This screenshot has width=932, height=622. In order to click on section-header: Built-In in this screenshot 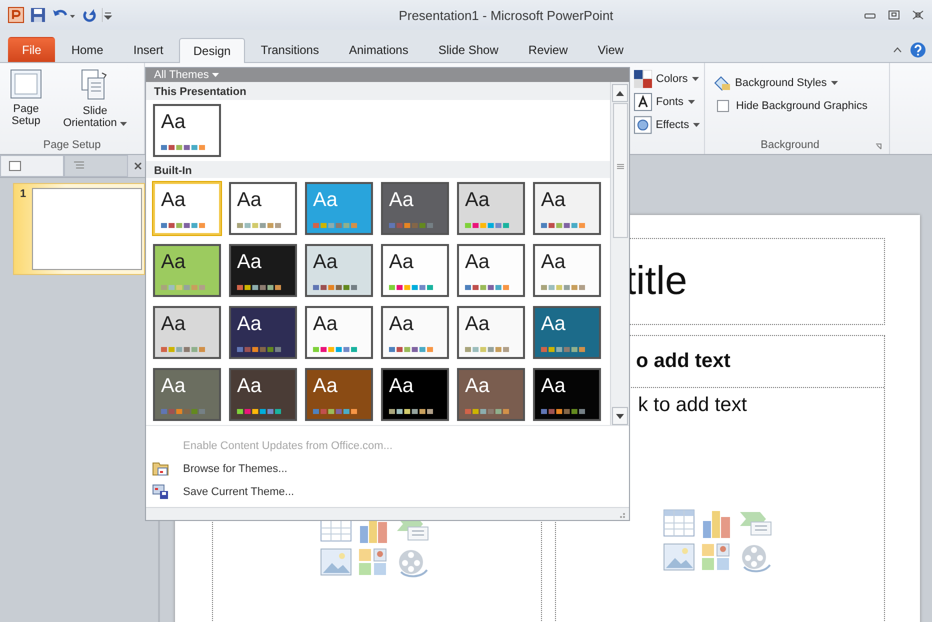, I will do `click(378, 169)`.